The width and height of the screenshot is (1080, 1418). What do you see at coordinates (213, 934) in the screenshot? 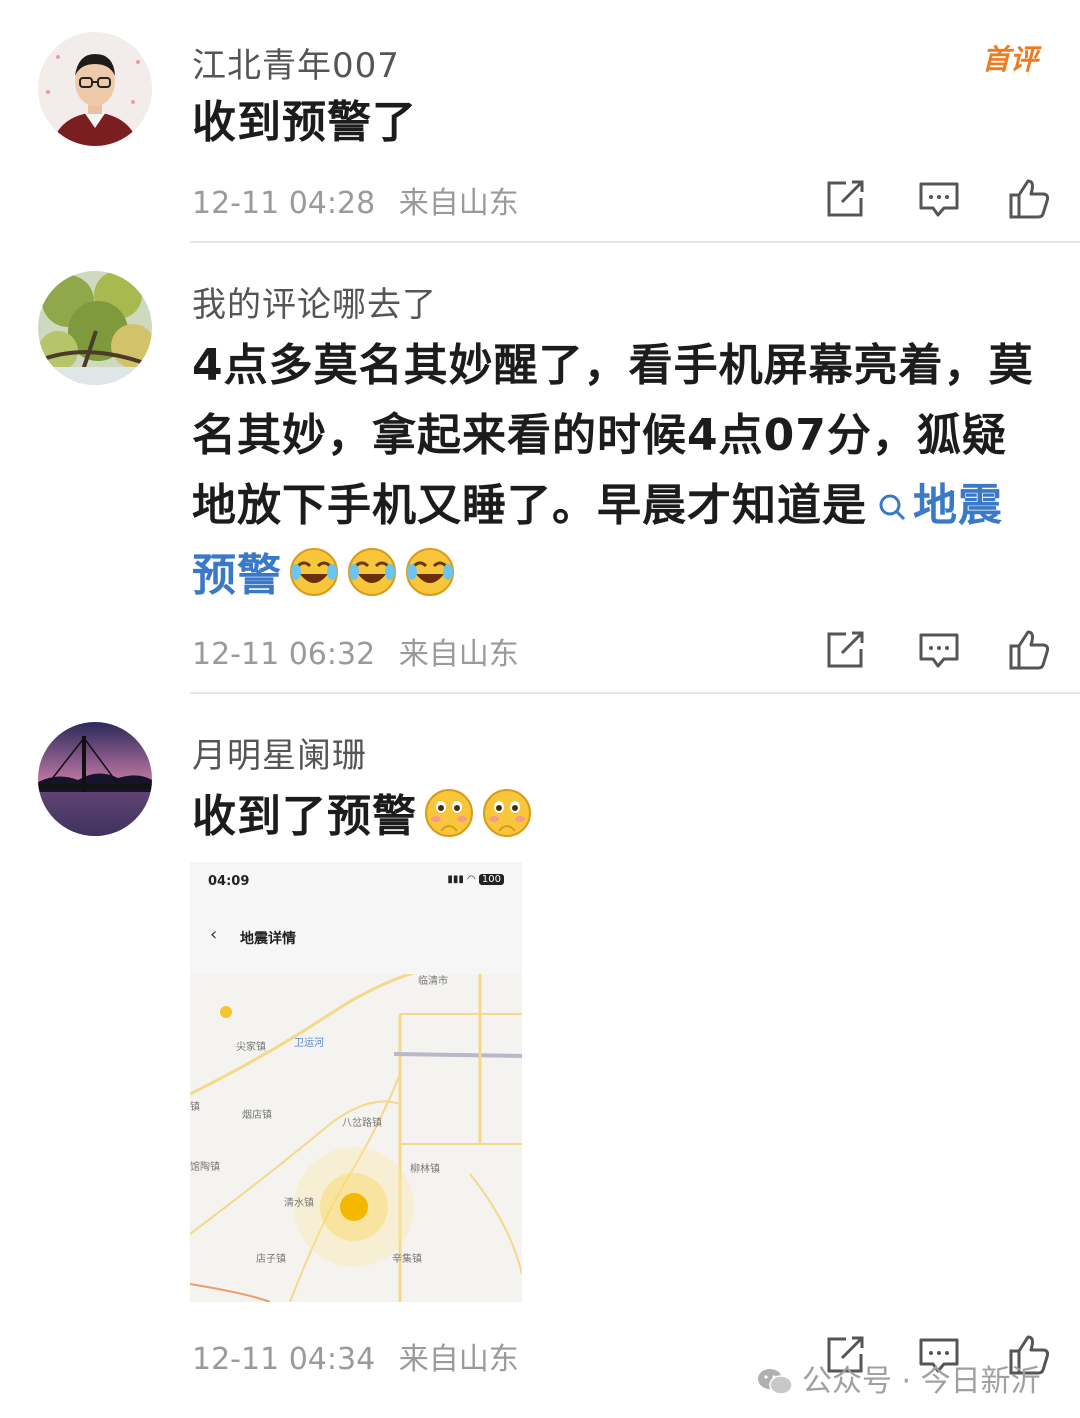
I see `chevron-left-icon: ‹` at bounding box center [213, 934].